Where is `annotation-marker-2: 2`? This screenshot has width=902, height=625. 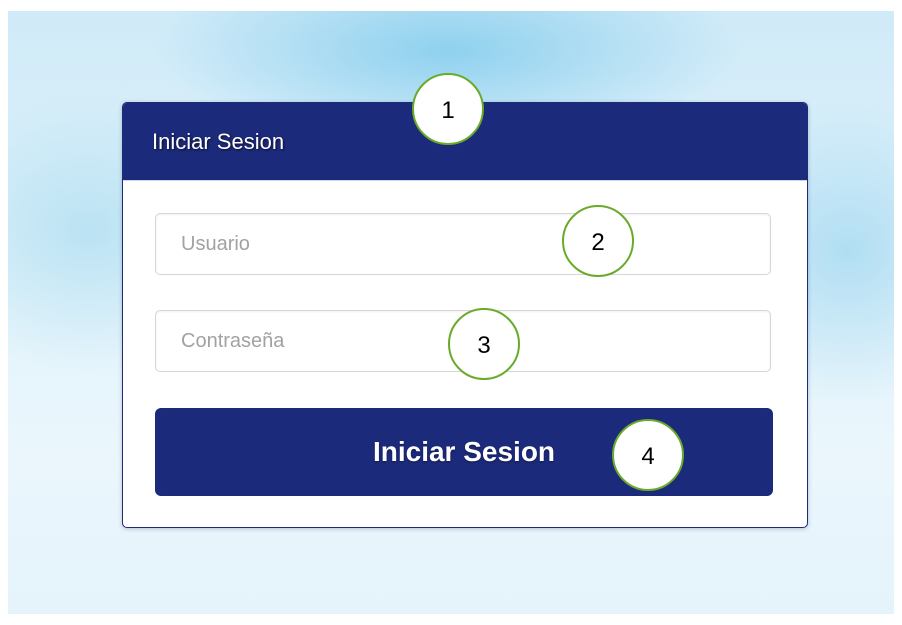
annotation-marker-2: 2 is located at coordinates (598, 241).